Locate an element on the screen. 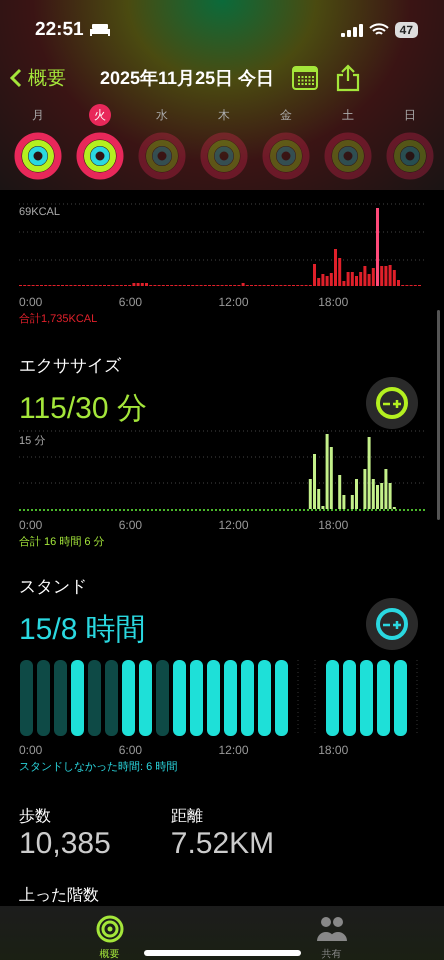  share-icon is located at coordinates (348, 78).